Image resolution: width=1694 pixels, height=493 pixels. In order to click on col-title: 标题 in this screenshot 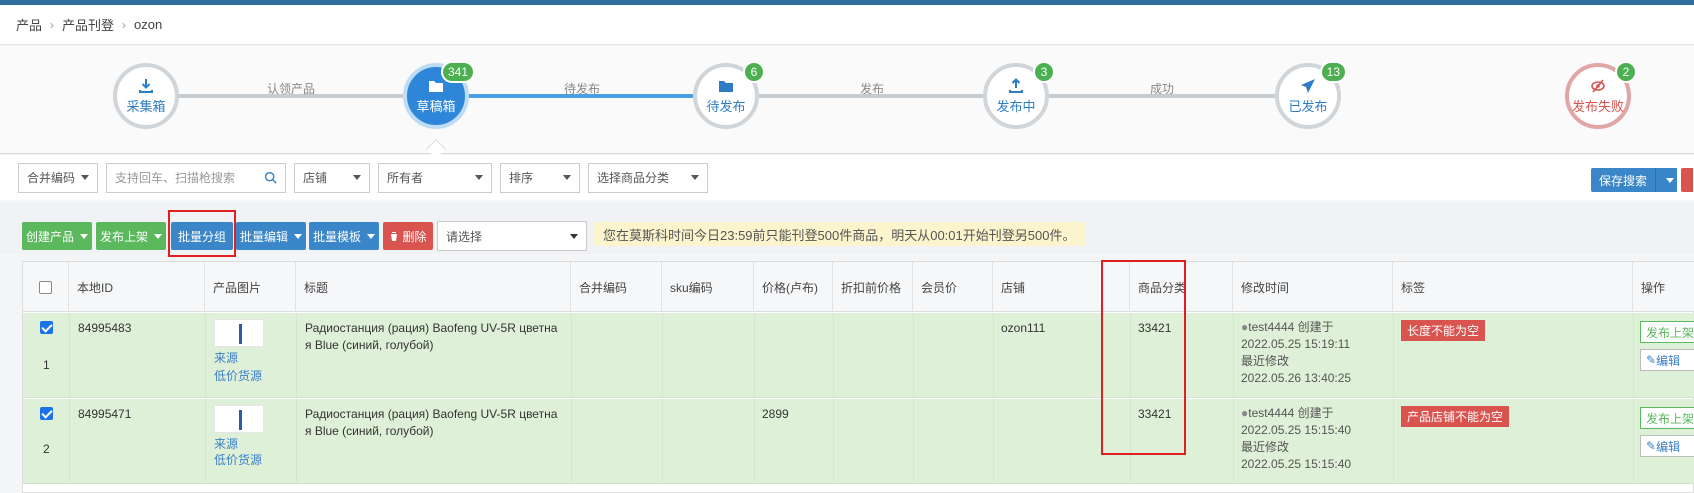, I will do `click(433, 287)`.